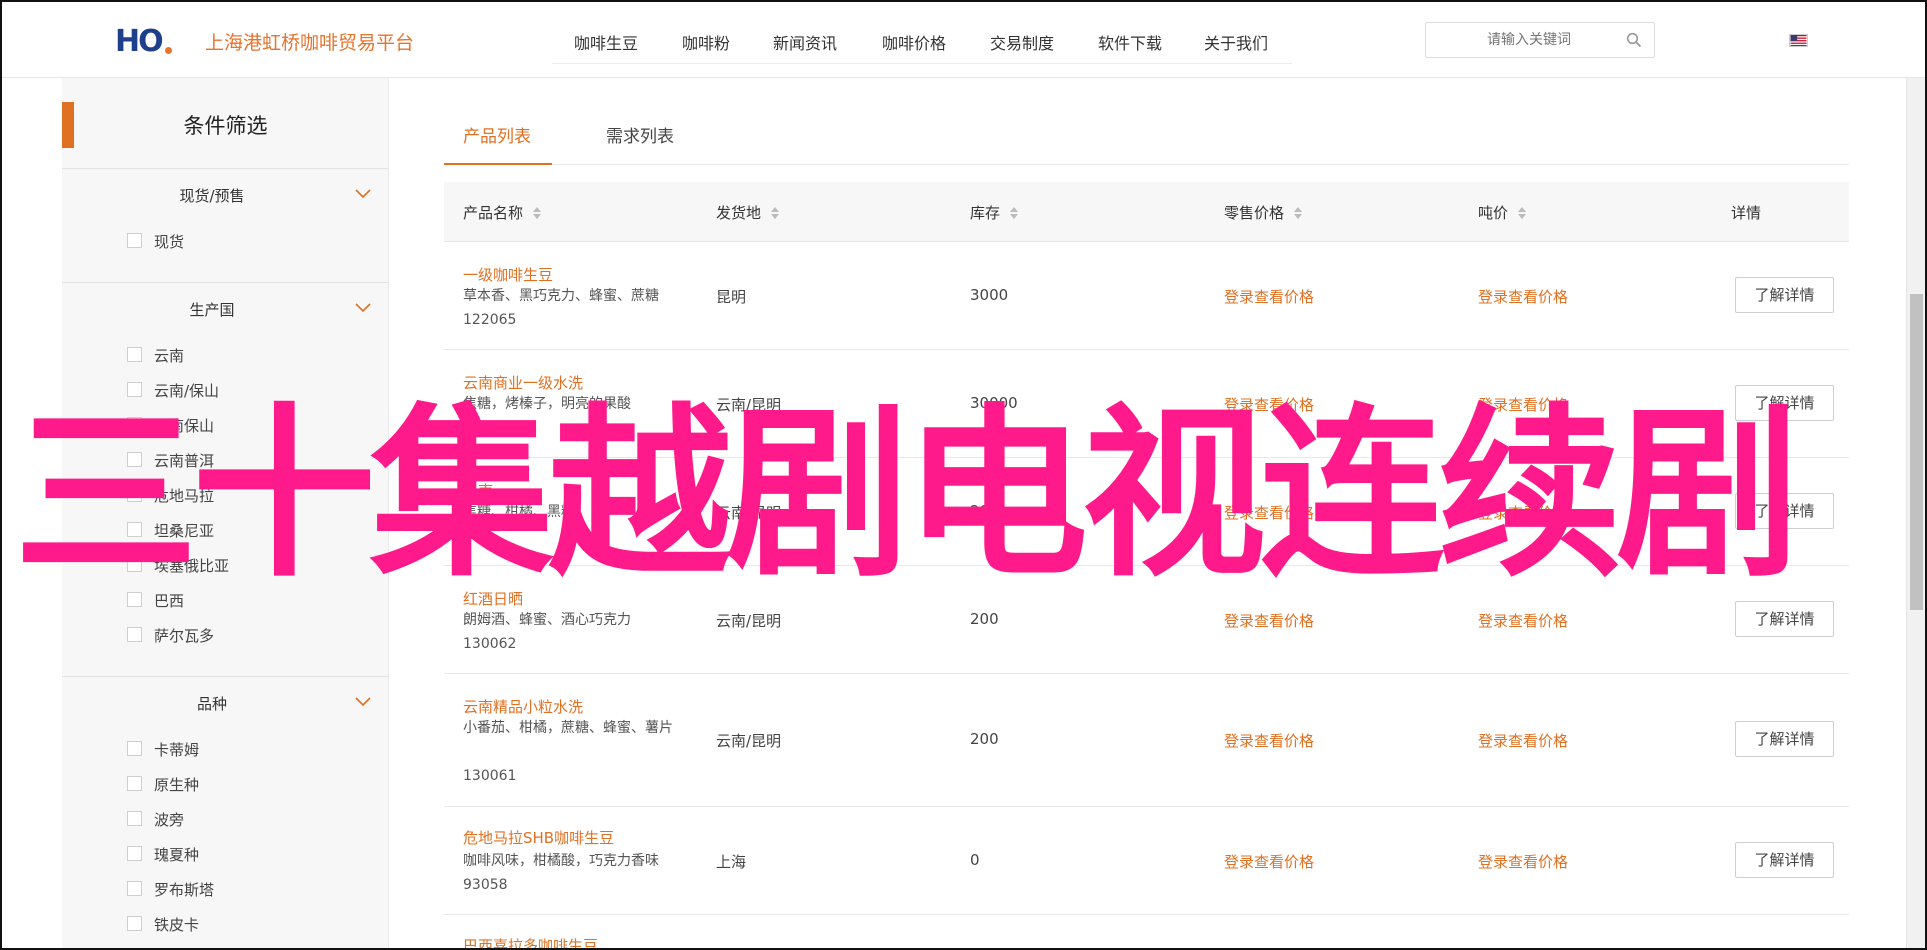 The image size is (1927, 950). What do you see at coordinates (1529, 40) in the screenshot?
I see `search-input` at bounding box center [1529, 40].